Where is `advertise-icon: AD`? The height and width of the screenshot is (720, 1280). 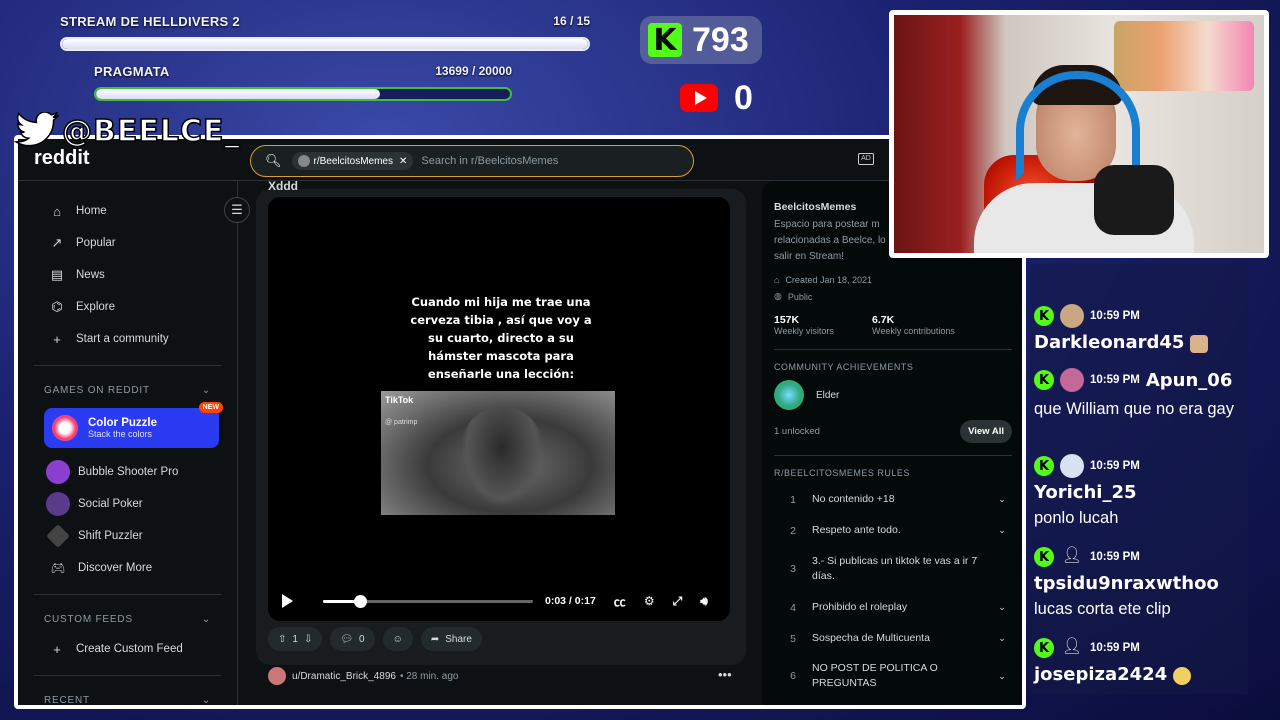
advertise-icon: AD is located at coordinates (866, 159).